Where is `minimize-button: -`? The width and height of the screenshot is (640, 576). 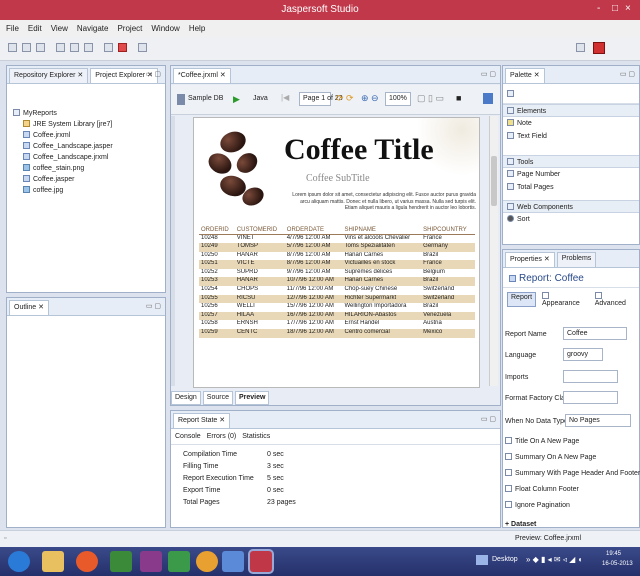 minimize-button: - is located at coordinates (598, 8).